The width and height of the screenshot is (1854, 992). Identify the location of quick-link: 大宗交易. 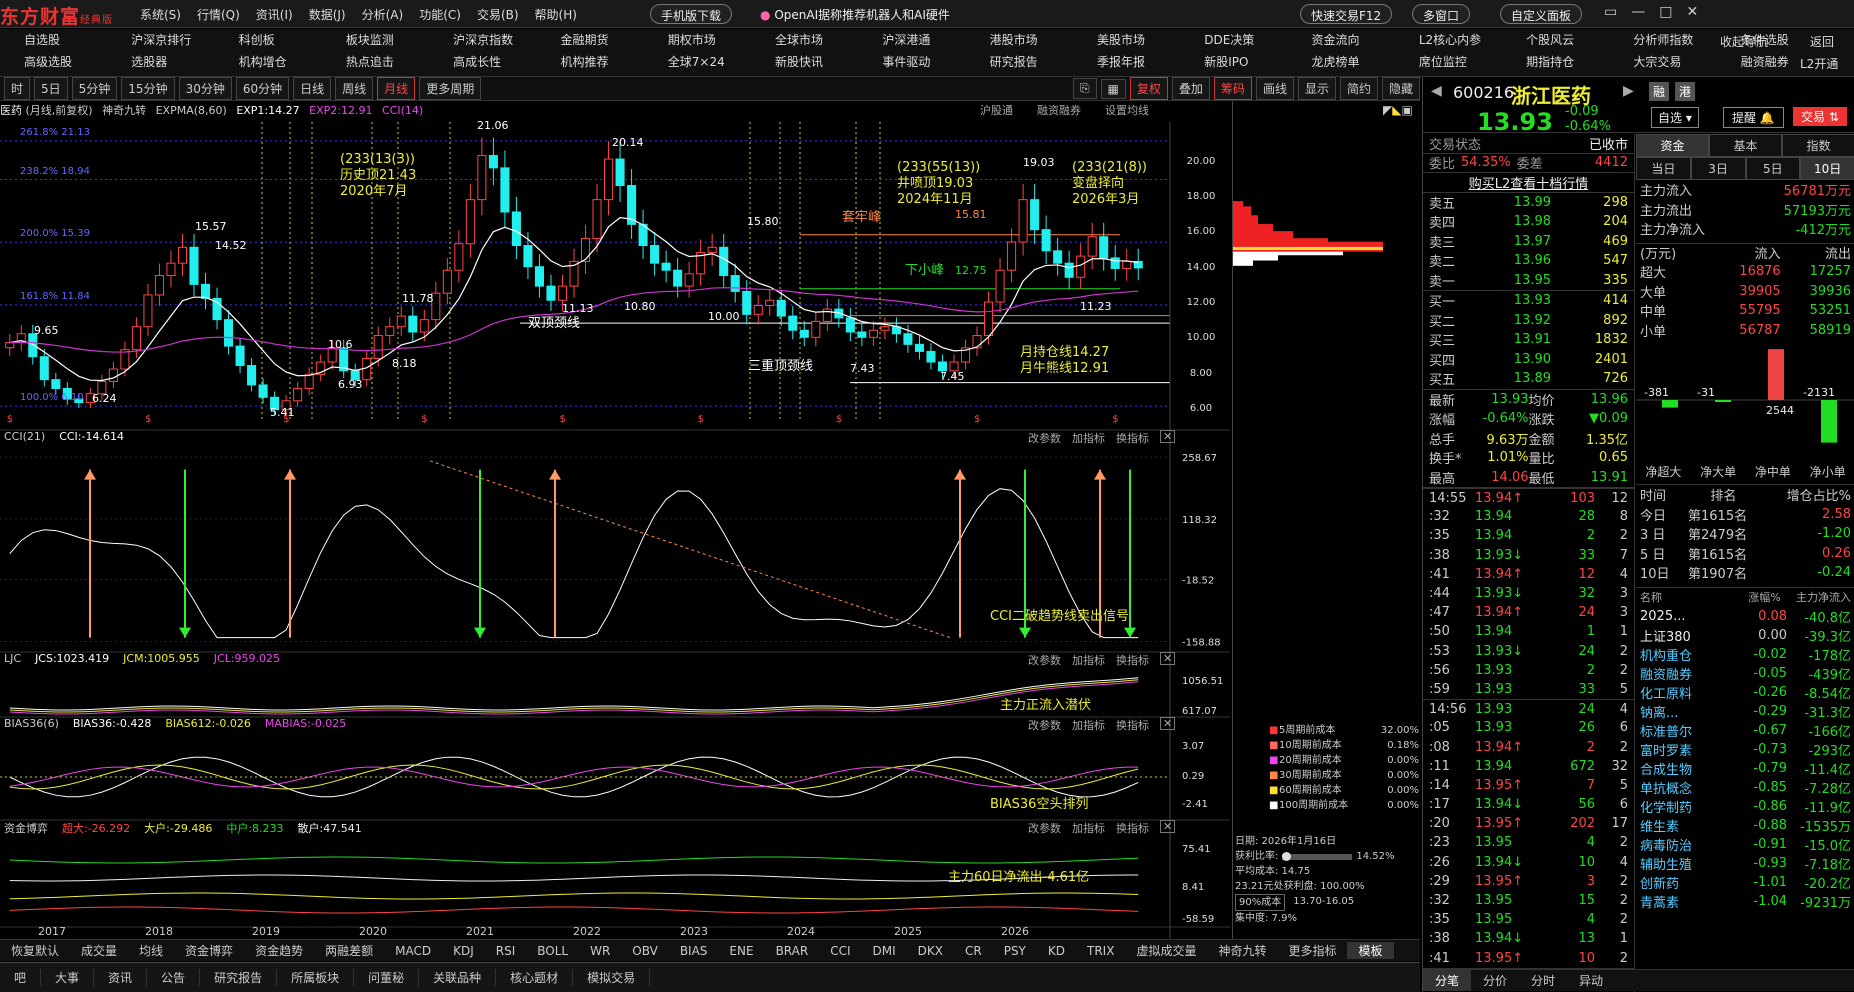
(1686, 64).